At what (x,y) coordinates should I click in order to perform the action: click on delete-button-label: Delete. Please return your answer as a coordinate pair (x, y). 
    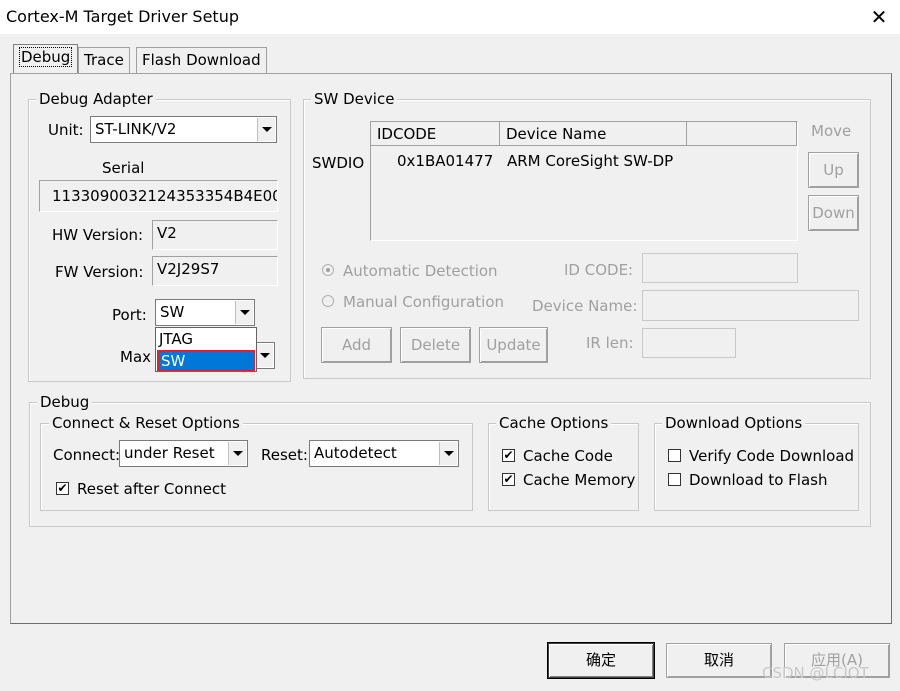
    Looking at the image, I should click on (435, 345).